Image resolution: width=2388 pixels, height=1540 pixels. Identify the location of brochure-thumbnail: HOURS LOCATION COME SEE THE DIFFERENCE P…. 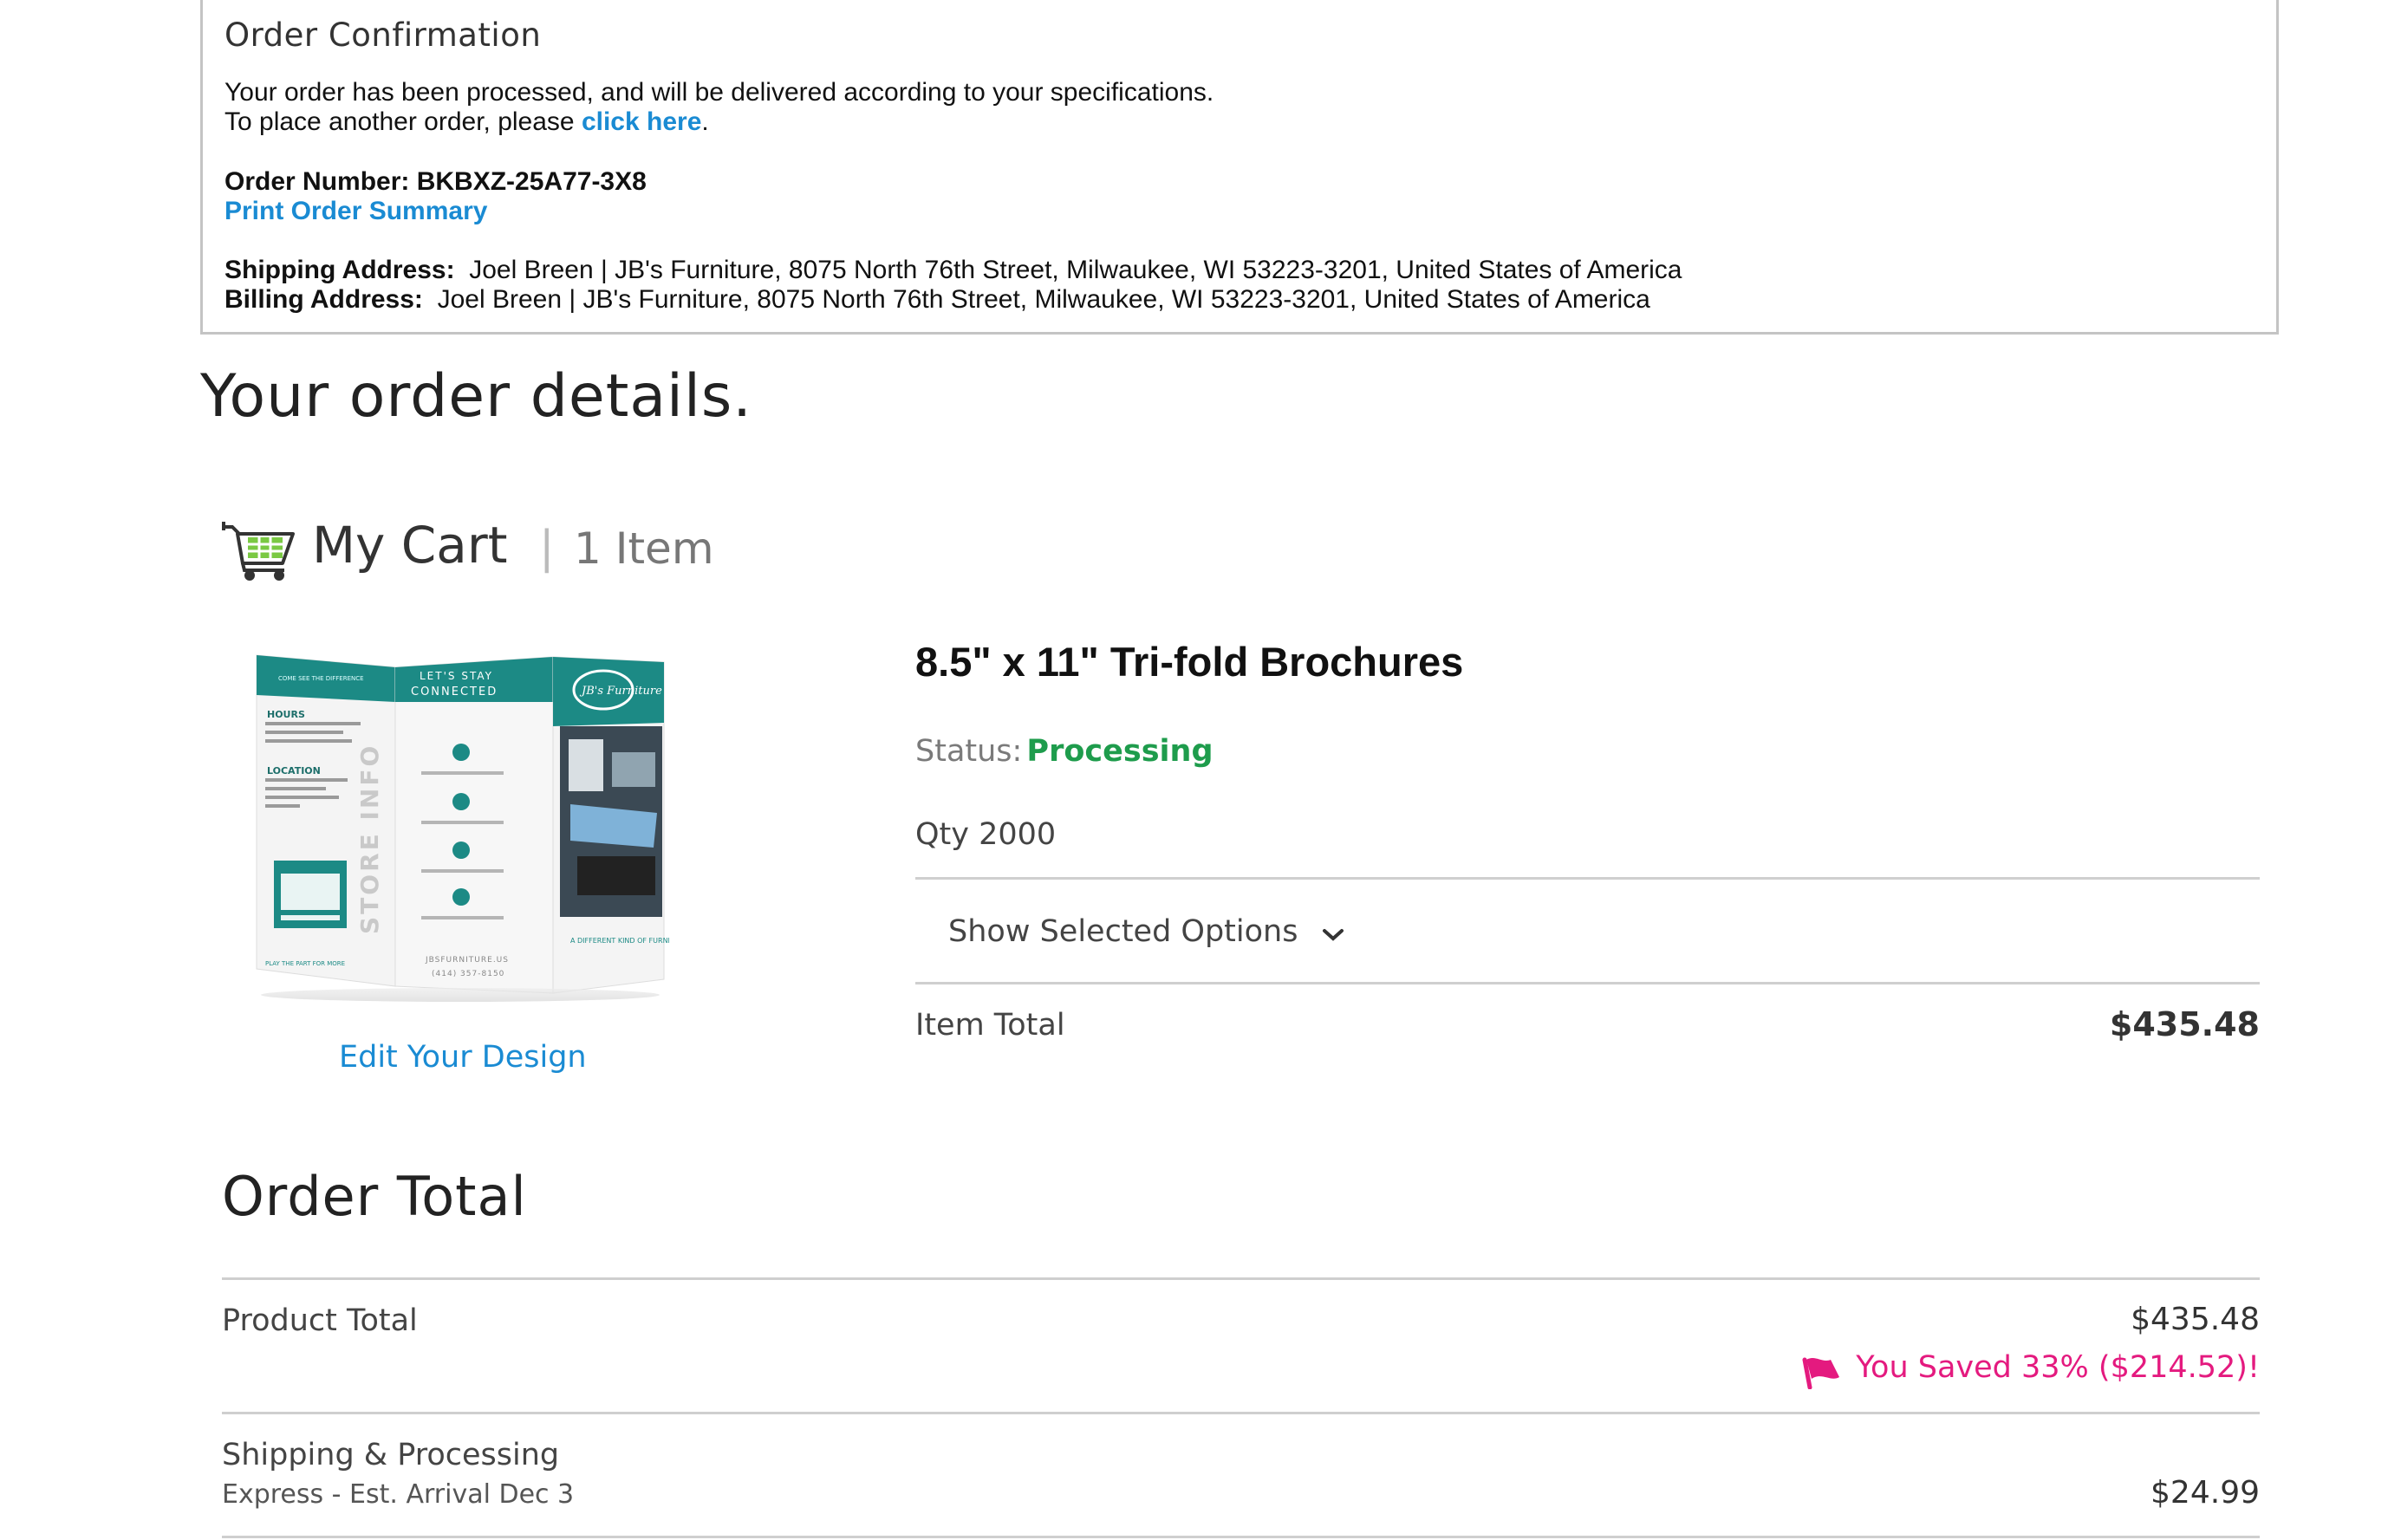
(481, 822).